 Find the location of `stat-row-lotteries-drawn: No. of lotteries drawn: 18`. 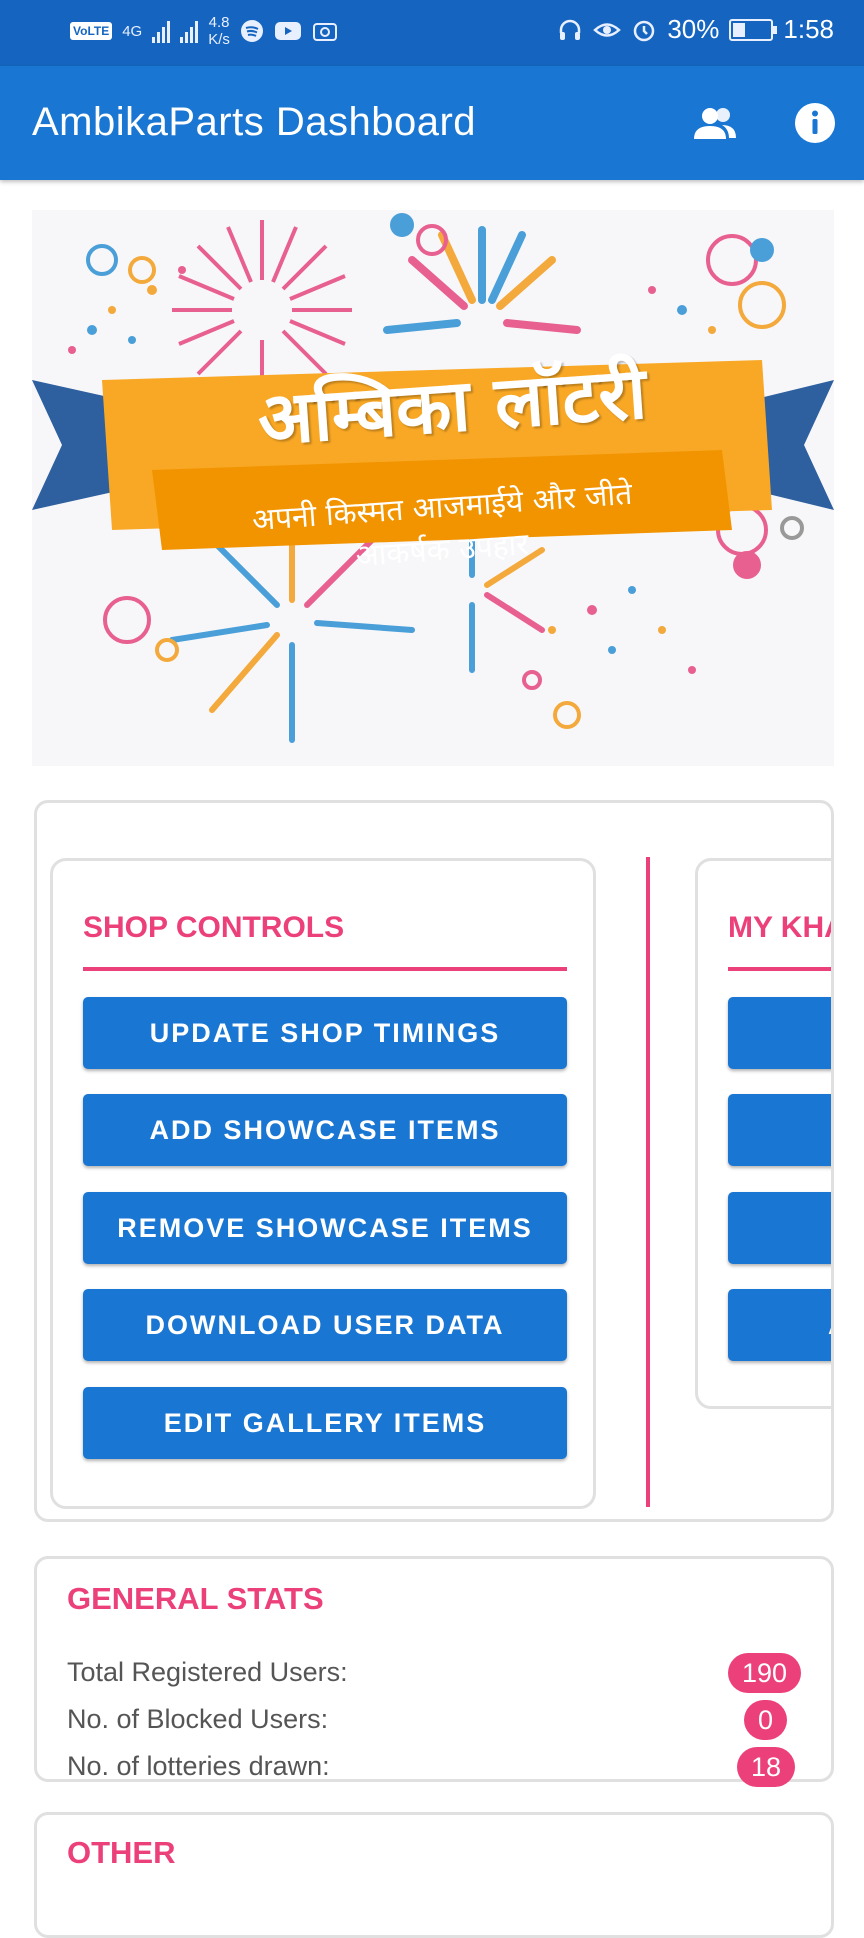

stat-row-lotteries-drawn: No. of lotteries drawn: 18 is located at coordinates (434, 1767).